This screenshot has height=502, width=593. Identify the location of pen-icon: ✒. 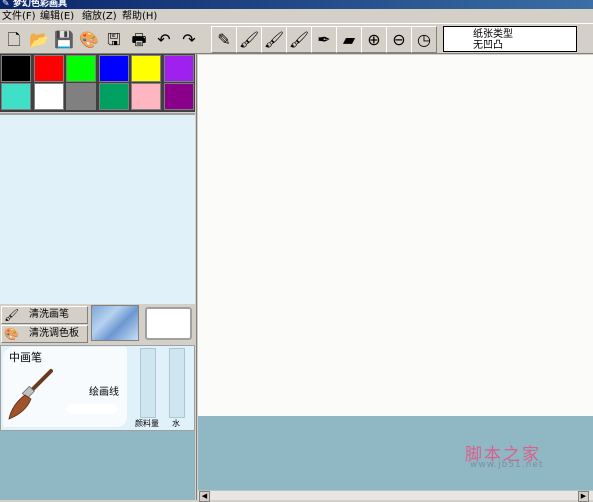
(324, 39).